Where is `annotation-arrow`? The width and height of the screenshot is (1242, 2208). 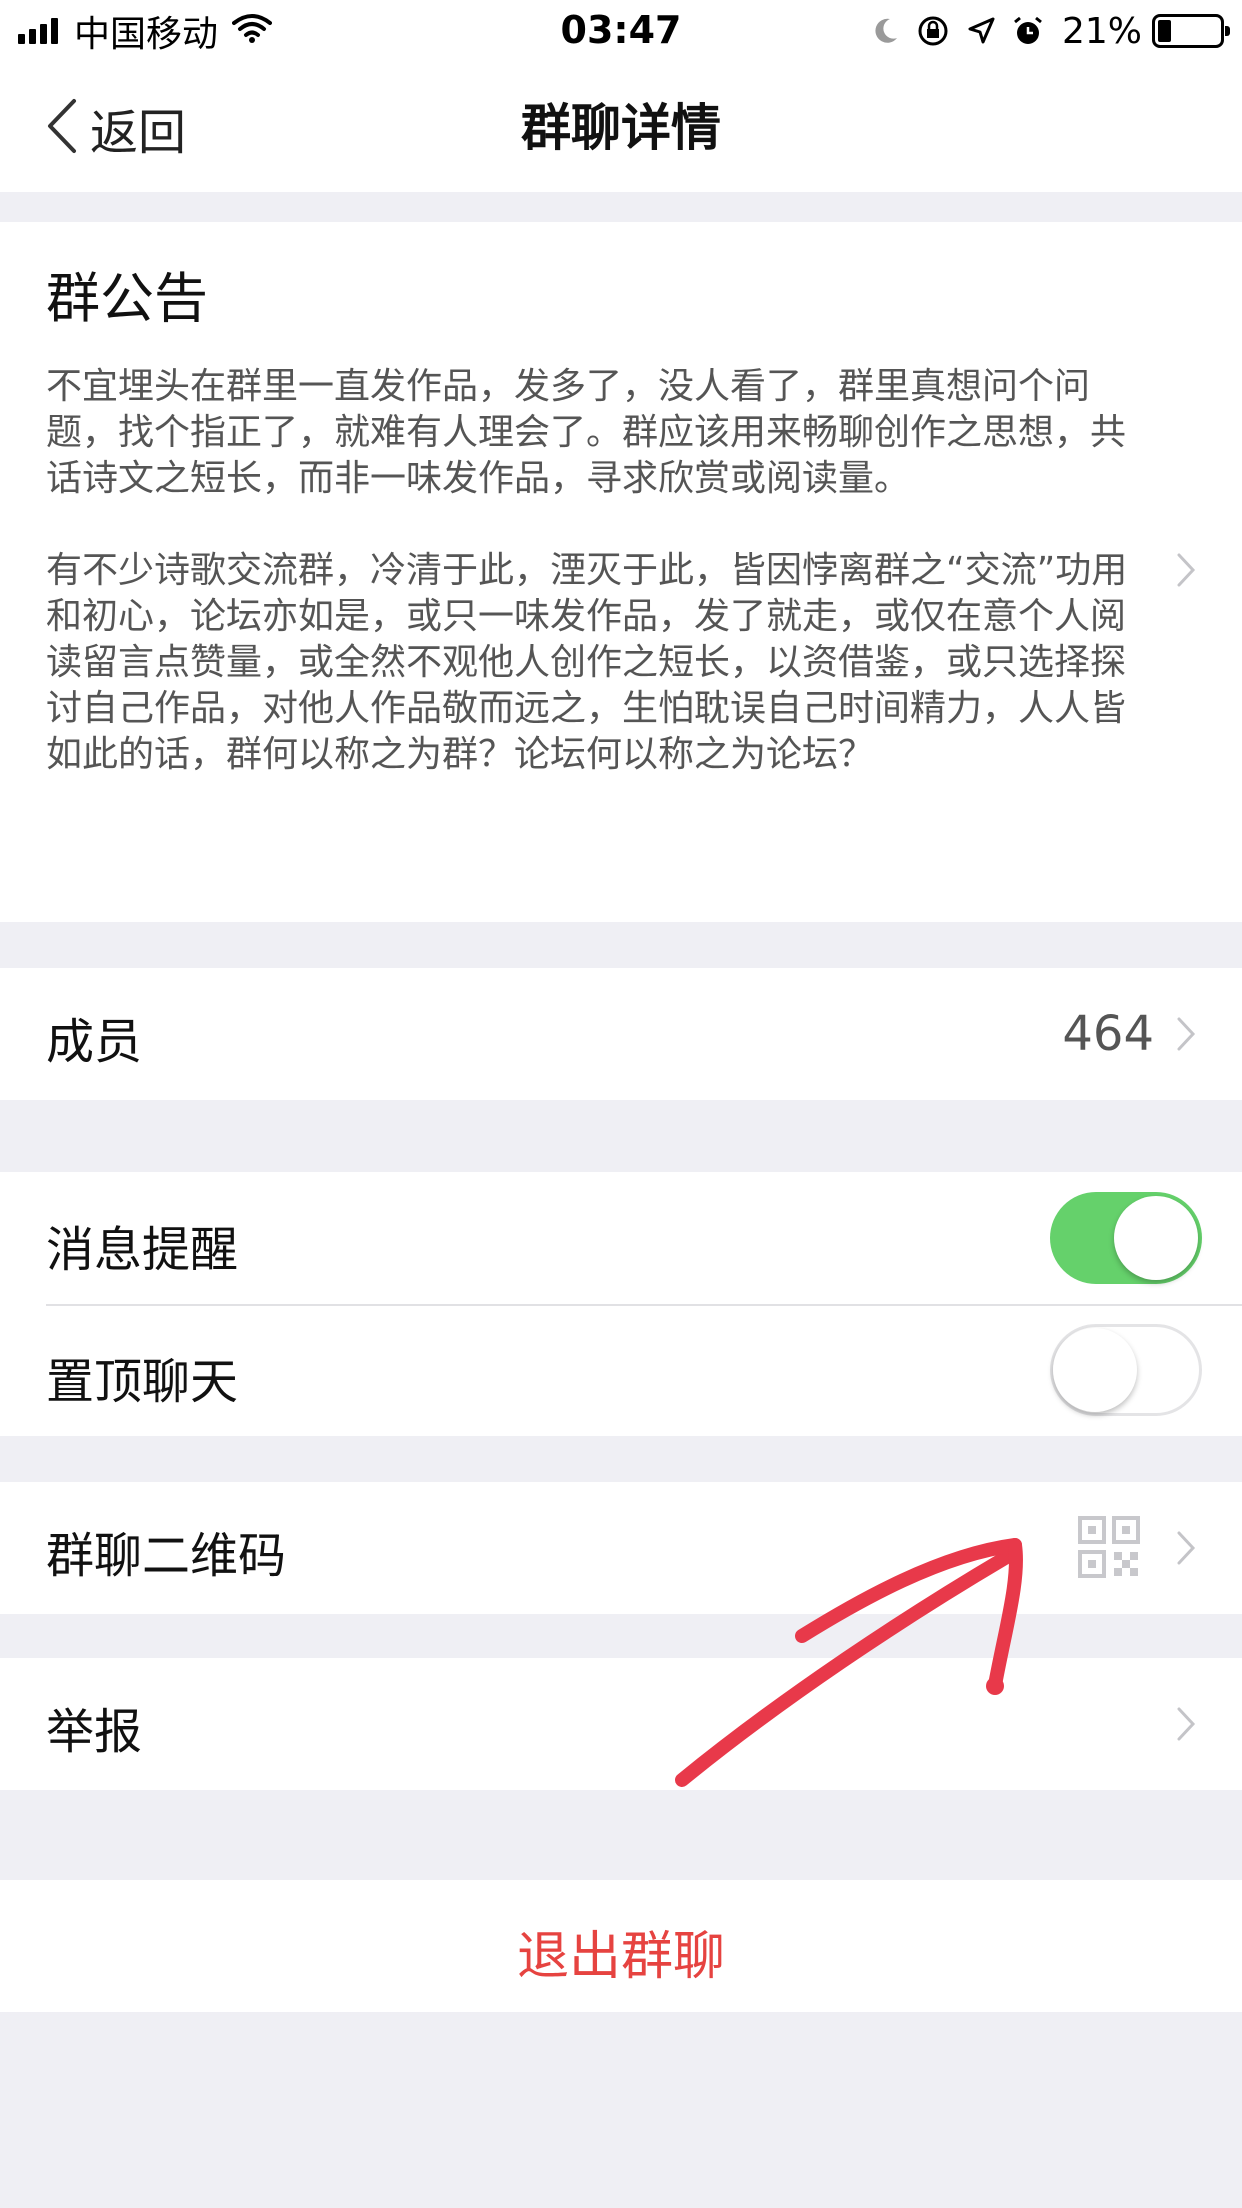
annotation-arrow is located at coordinates (849, 1662).